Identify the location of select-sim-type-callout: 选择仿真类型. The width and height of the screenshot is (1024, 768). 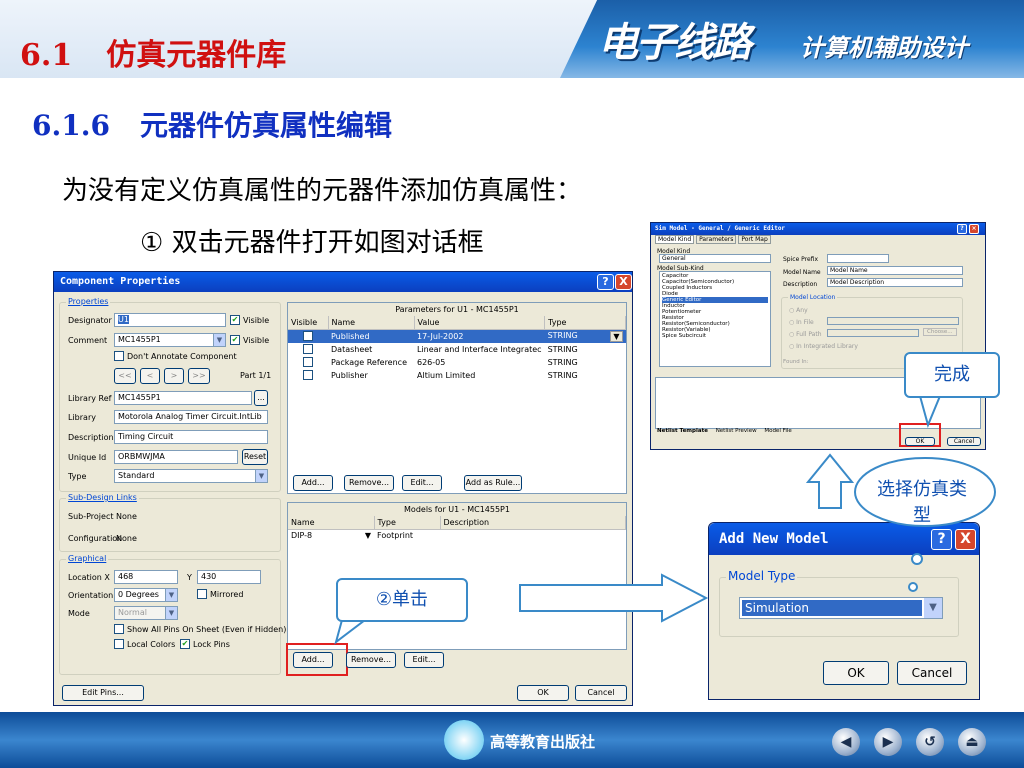
(922, 502).